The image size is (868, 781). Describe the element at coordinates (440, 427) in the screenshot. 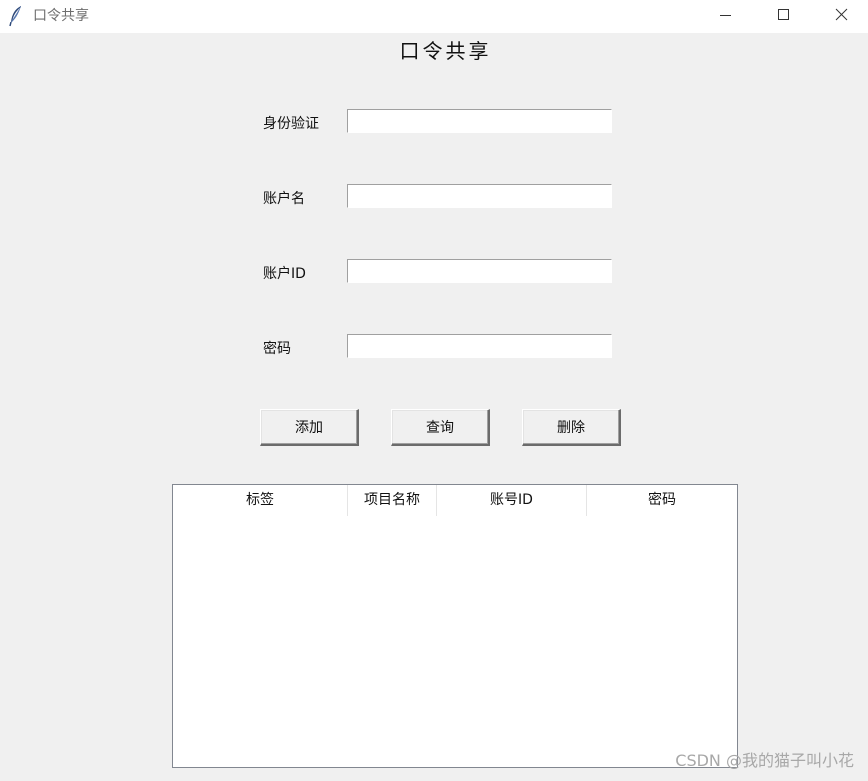

I see `query-button: 查询` at that location.